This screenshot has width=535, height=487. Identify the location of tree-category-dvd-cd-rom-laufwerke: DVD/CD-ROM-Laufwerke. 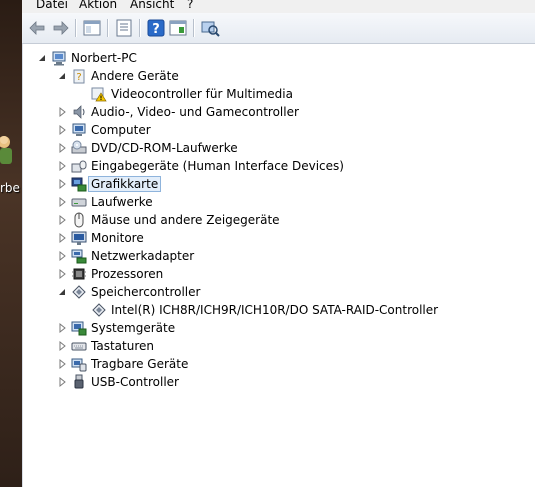
(279, 148).